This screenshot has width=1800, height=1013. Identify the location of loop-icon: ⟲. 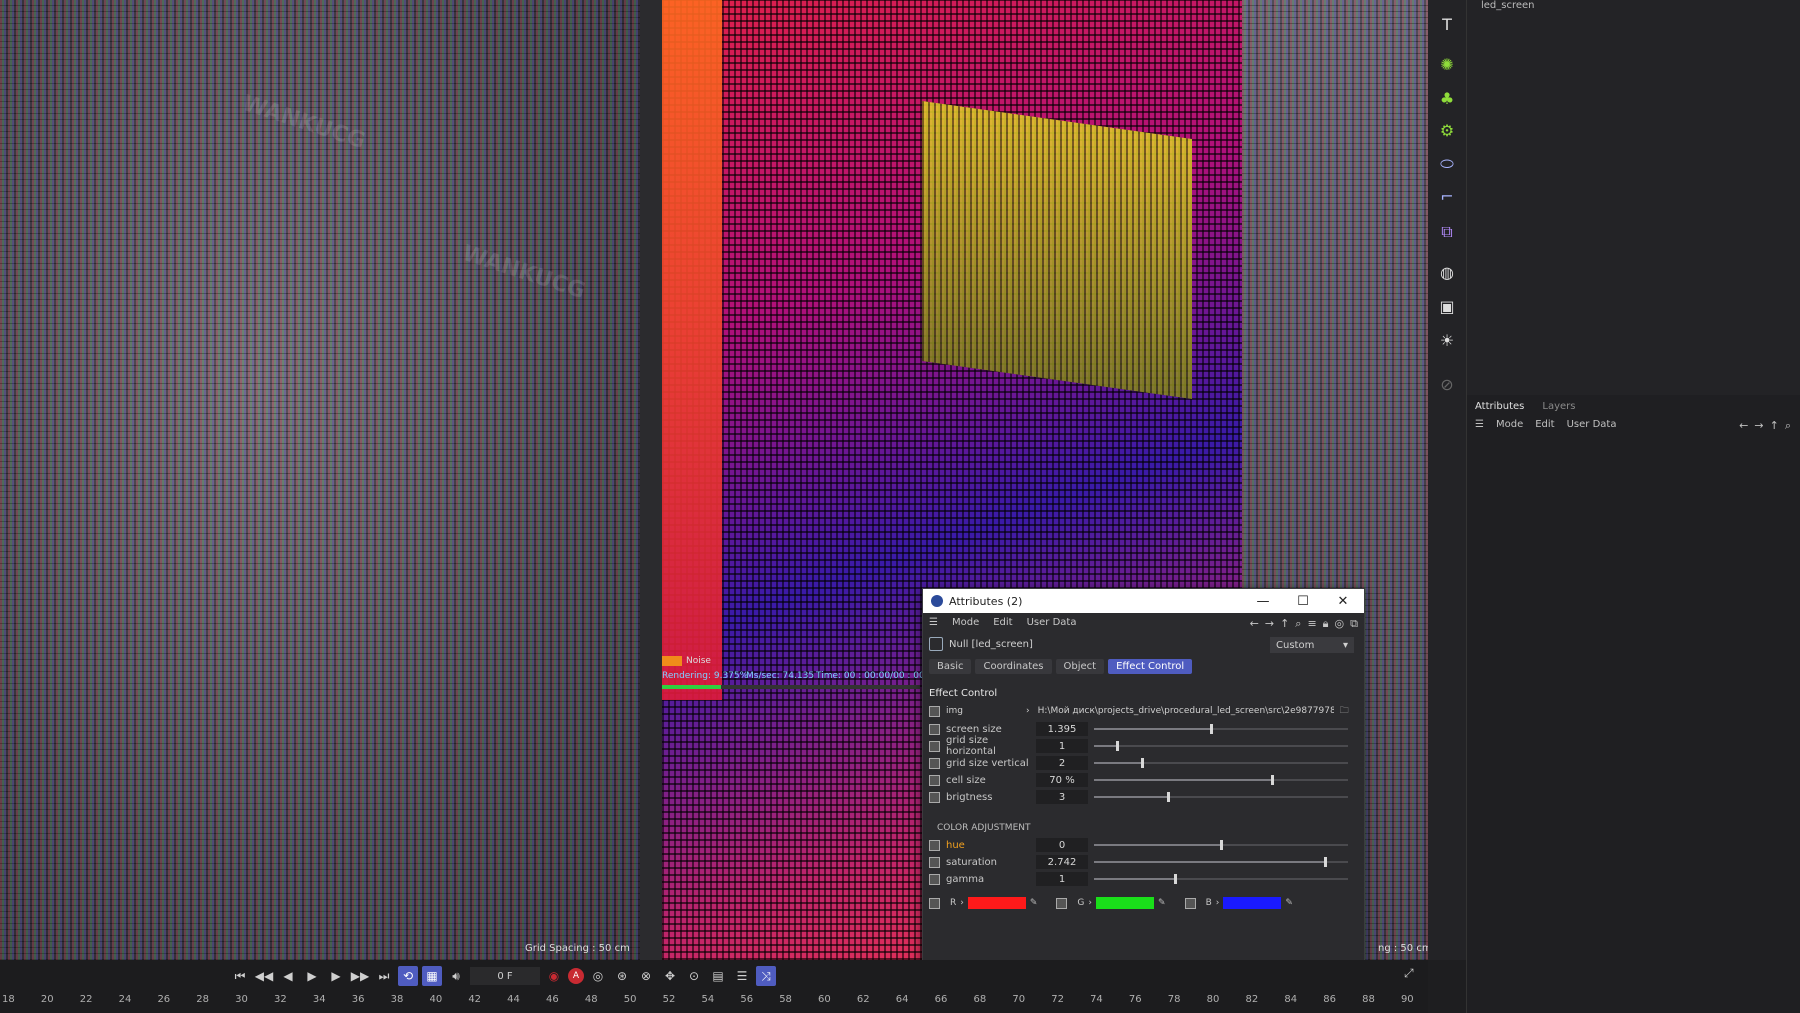
(408, 976).